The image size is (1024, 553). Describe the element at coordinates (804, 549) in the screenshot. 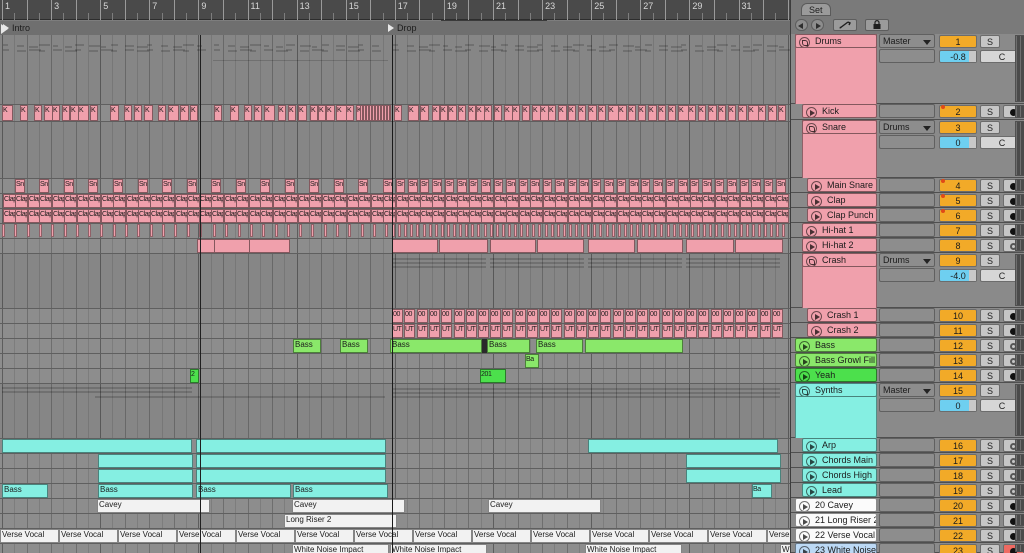

I see `track-activator-icon` at that location.